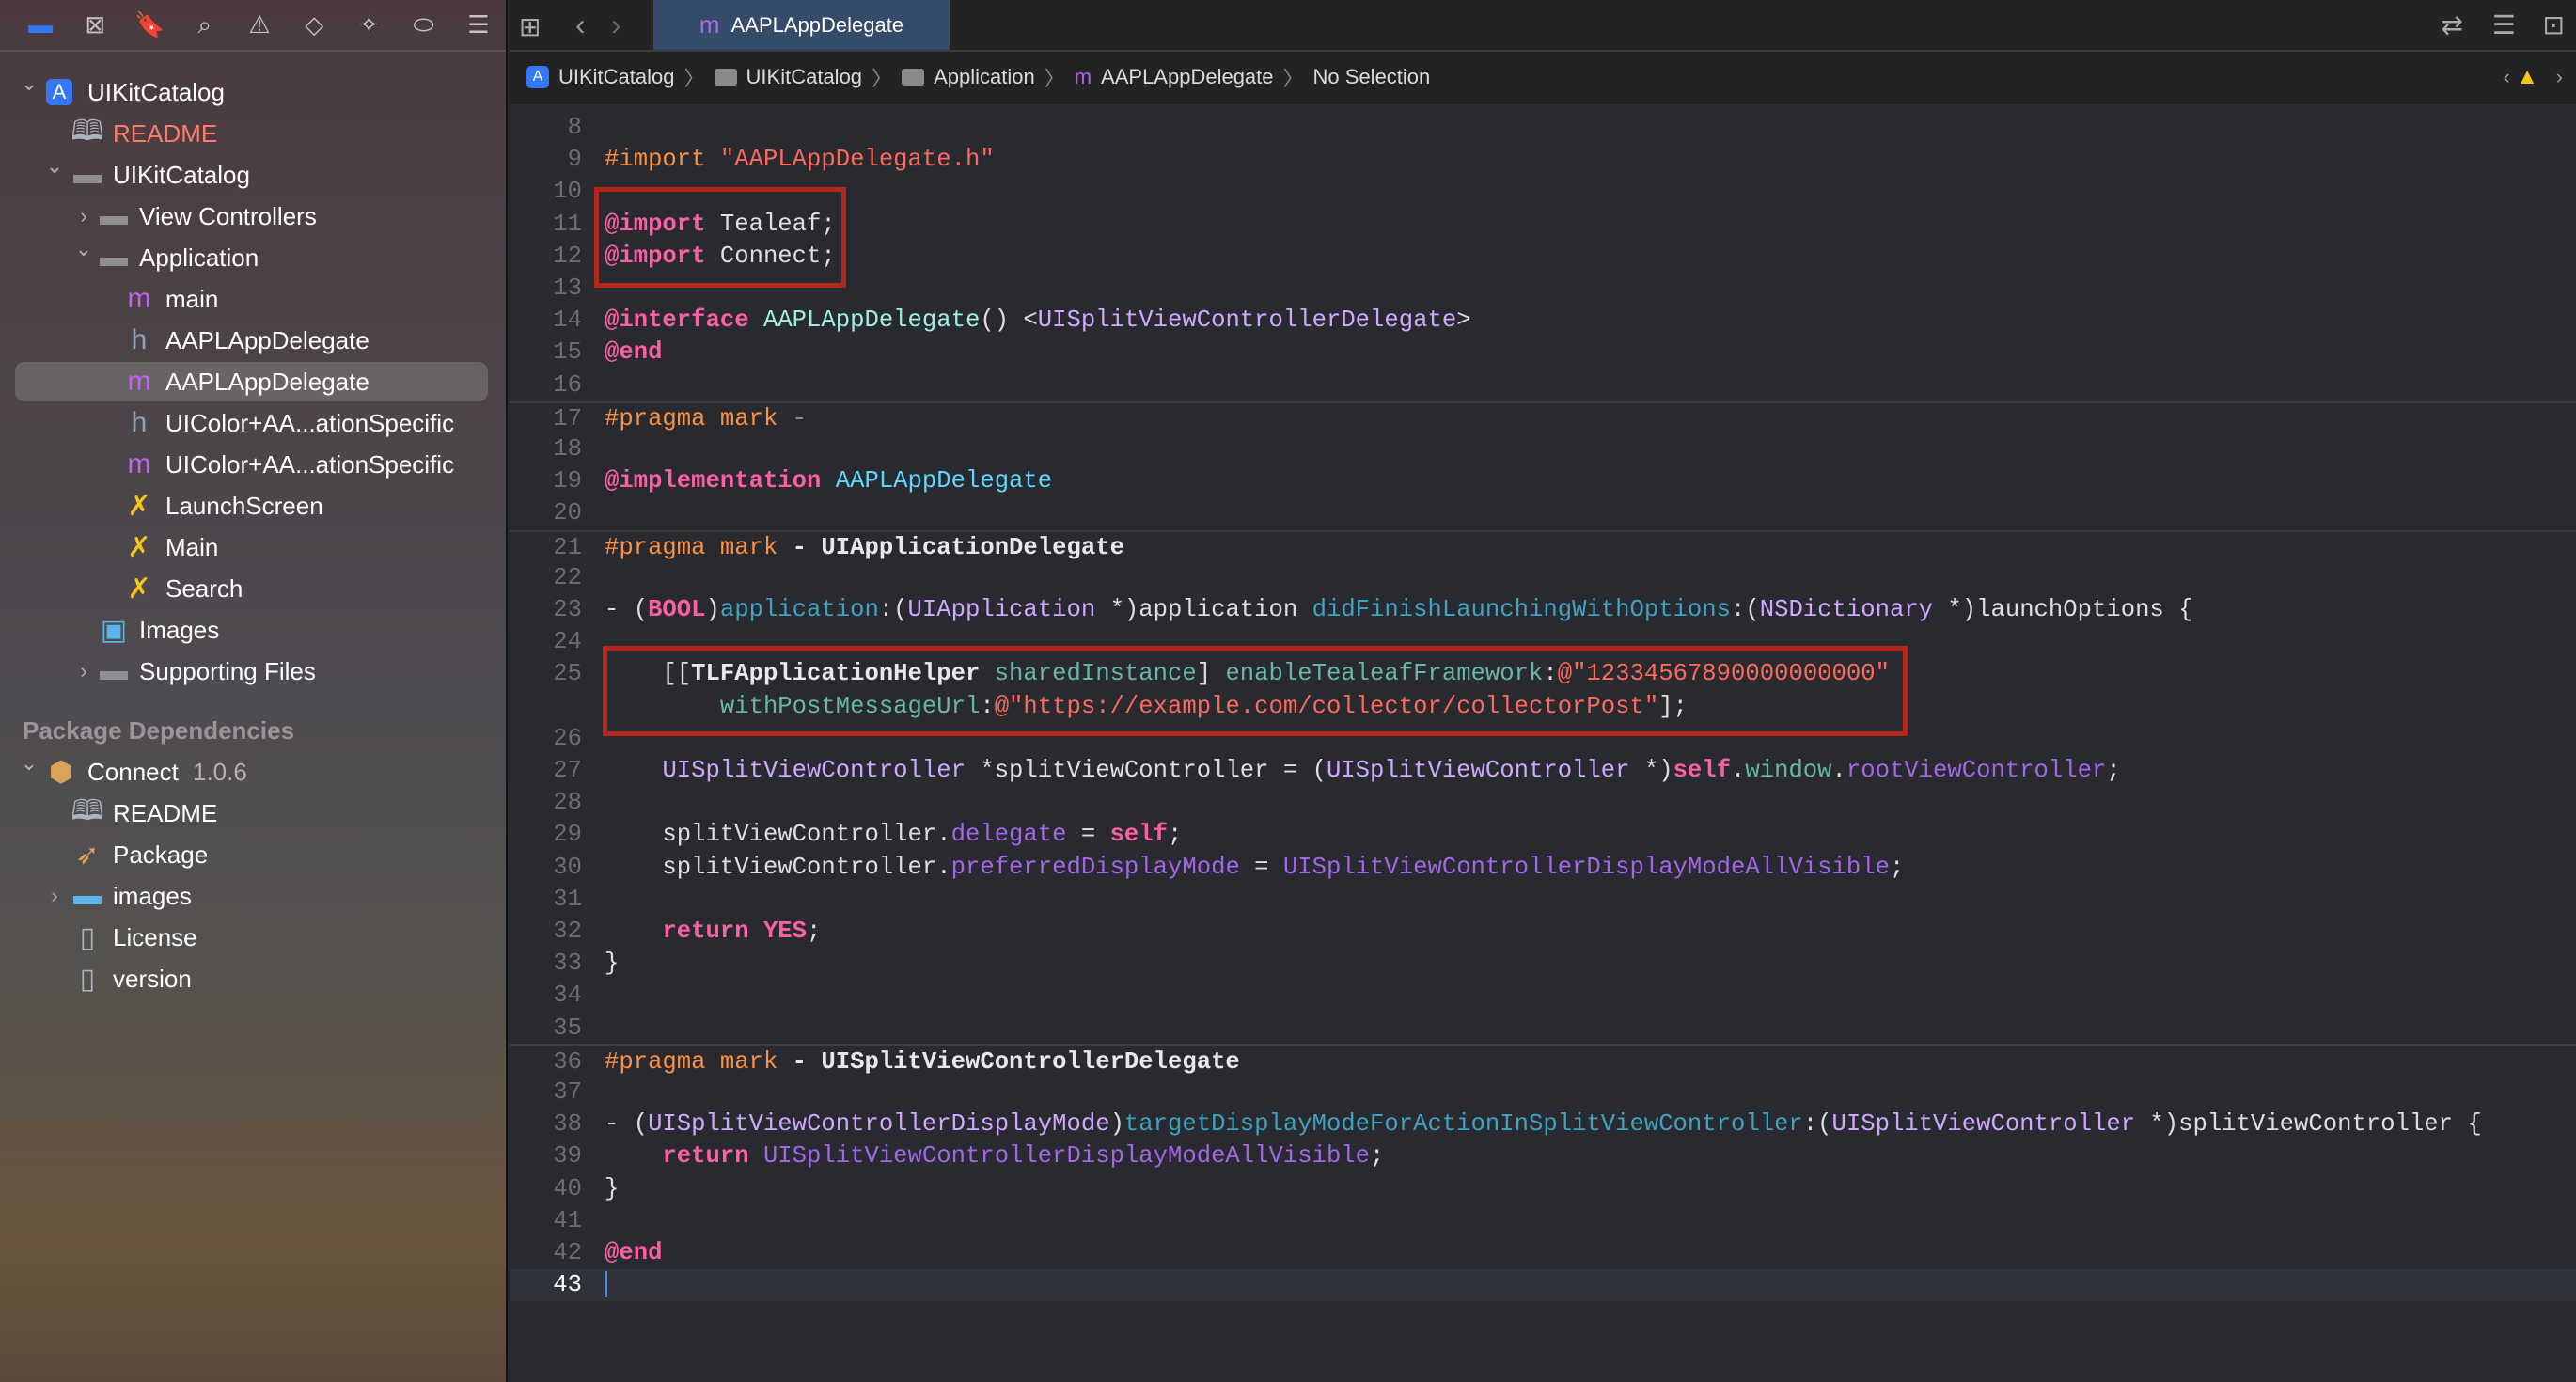 The height and width of the screenshot is (1382, 2576). Describe the element at coordinates (254, 772) in the screenshot. I see `tree-item: ⌄ ⬢ Connect 1.0.6` at that location.